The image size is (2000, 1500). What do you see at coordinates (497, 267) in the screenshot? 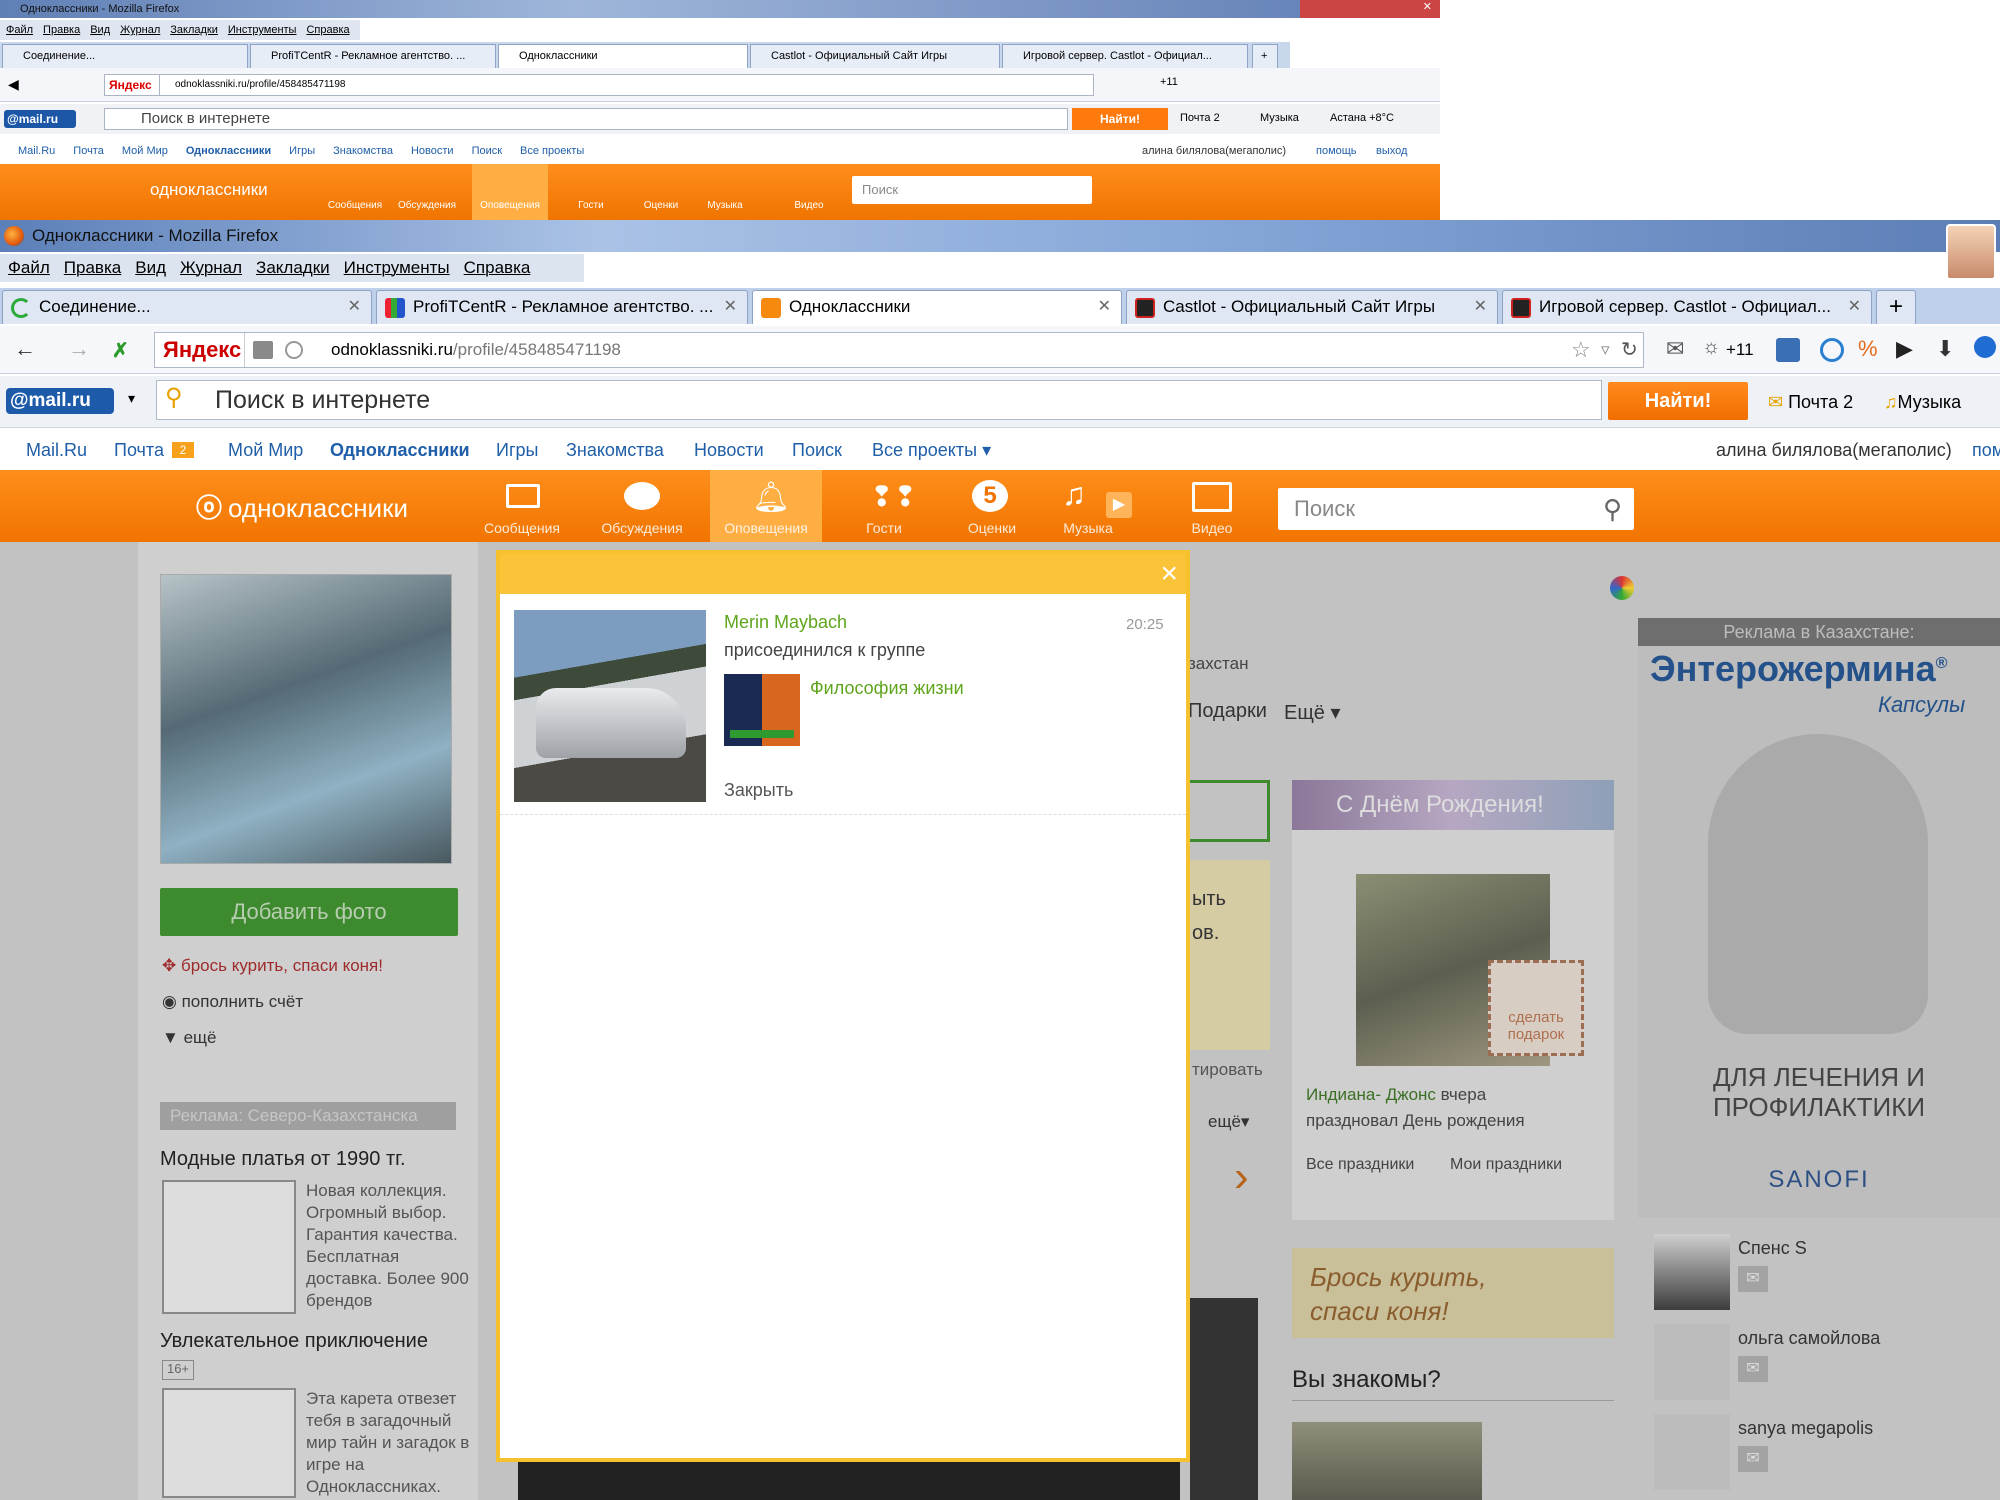
I see `menu-help: Справка` at bounding box center [497, 267].